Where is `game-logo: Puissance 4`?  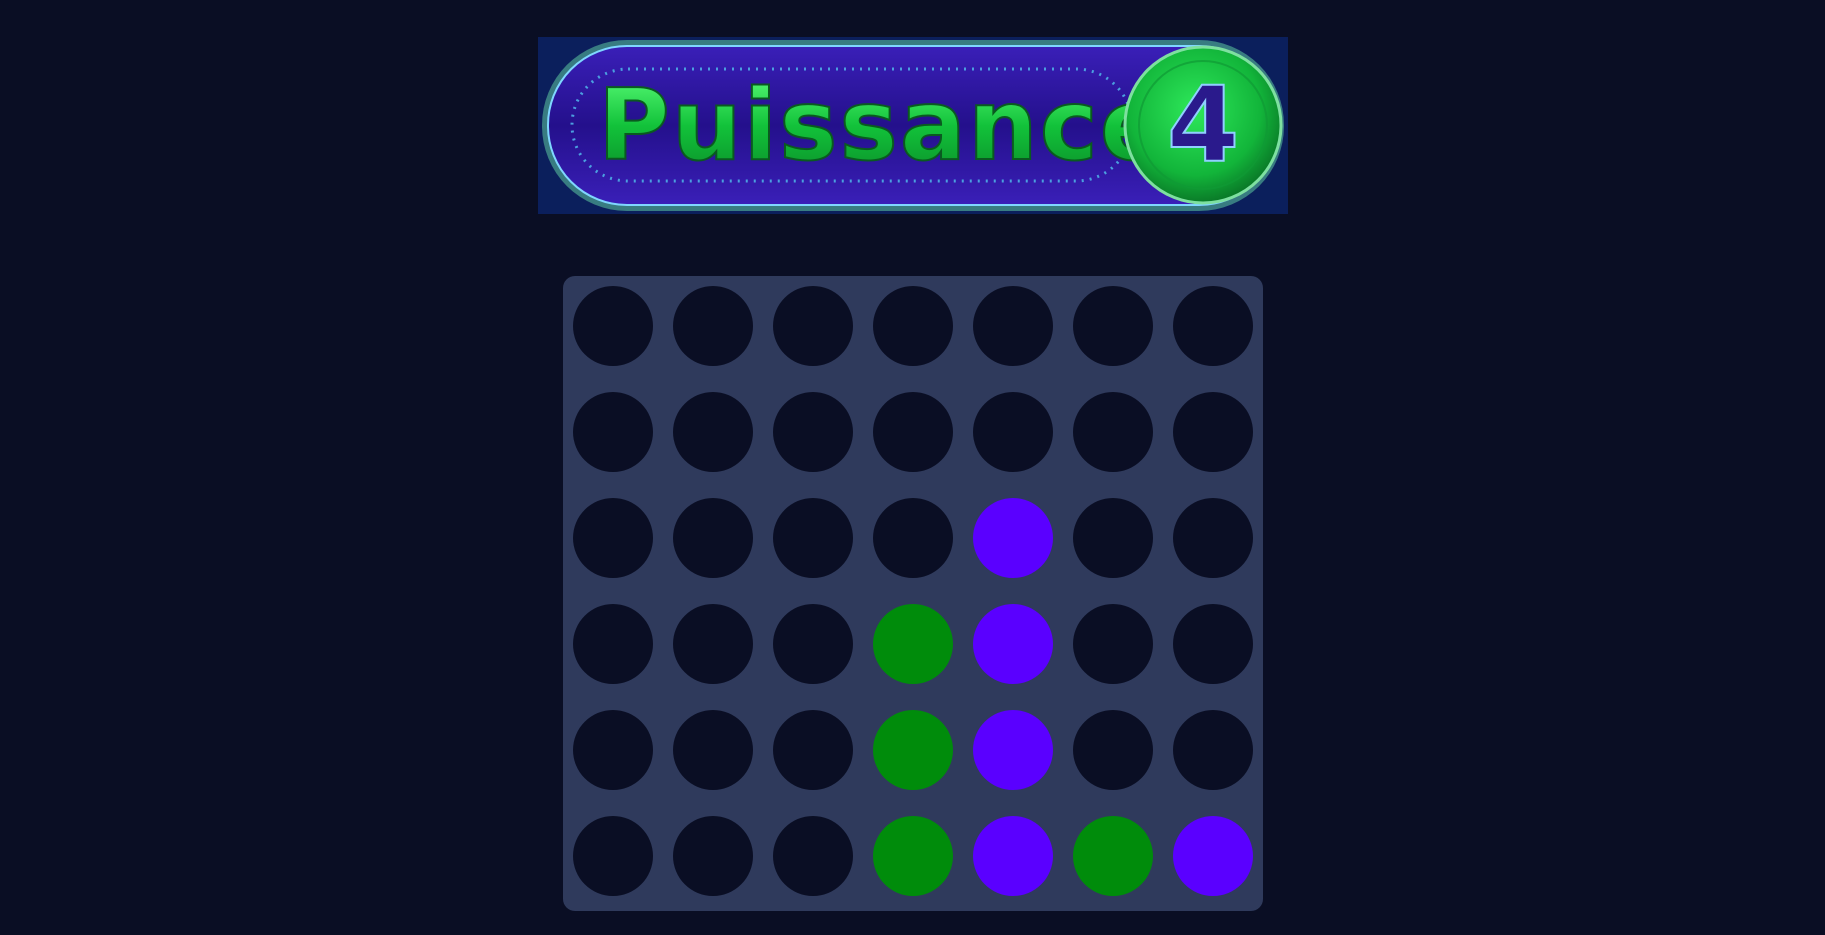
game-logo: Puissance 4 is located at coordinates (913, 125).